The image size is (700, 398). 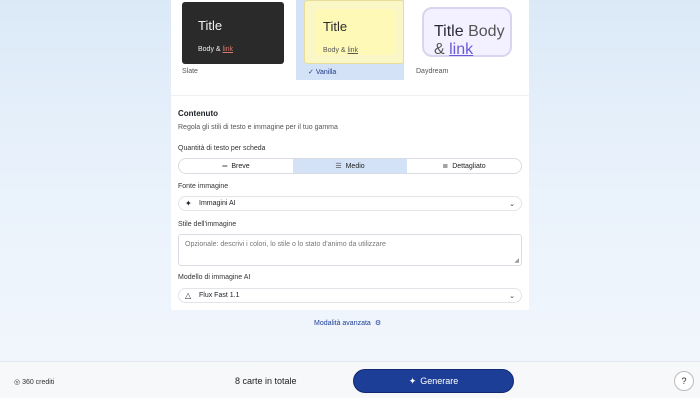 I want to click on image-source-select: ✦ Immagini AI ⌄, so click(x=350, y=203).